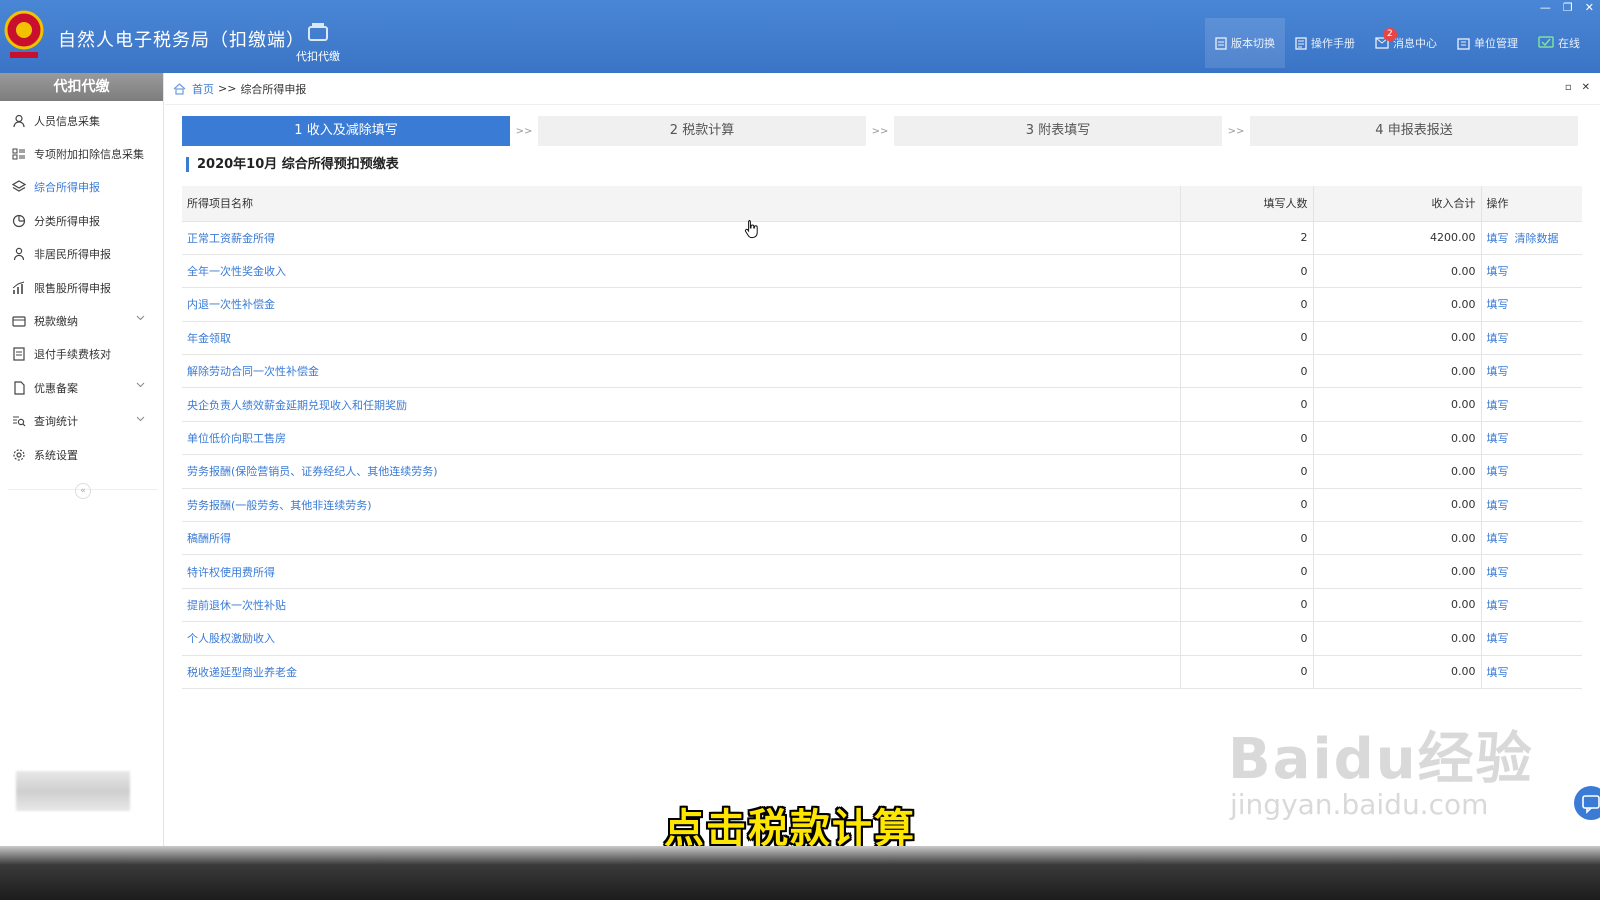  What do you see at coordinates (19, 254) in the screenshot?
I see `person-outline-icon` at bounding box center [19, 254].